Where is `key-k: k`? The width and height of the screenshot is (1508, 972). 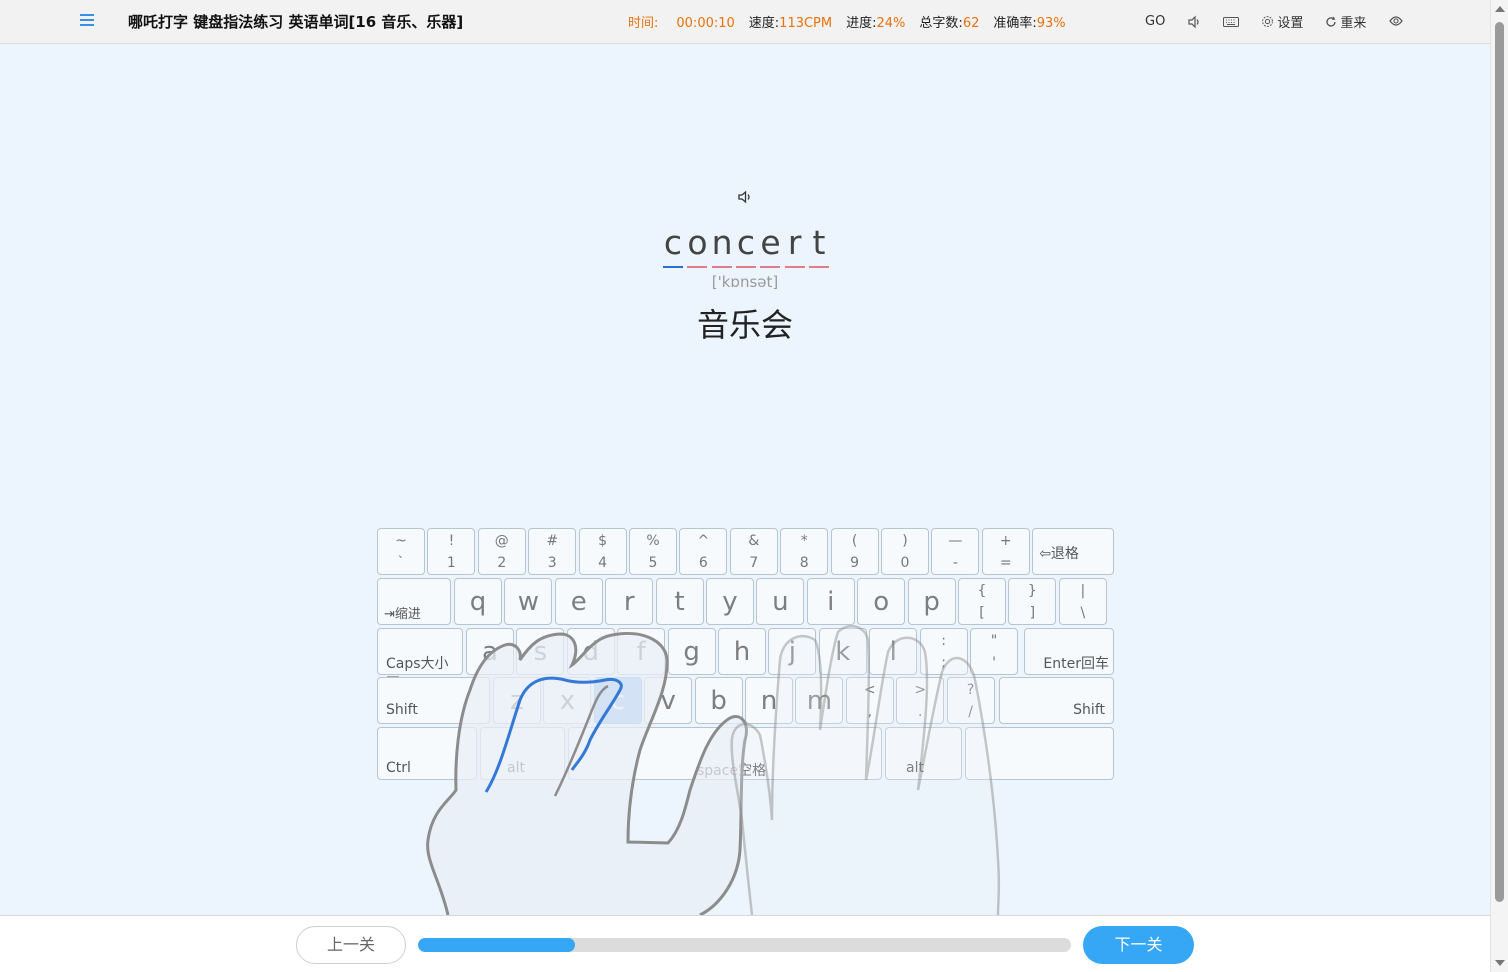
key-k: k is located at coordinates (842, 651).